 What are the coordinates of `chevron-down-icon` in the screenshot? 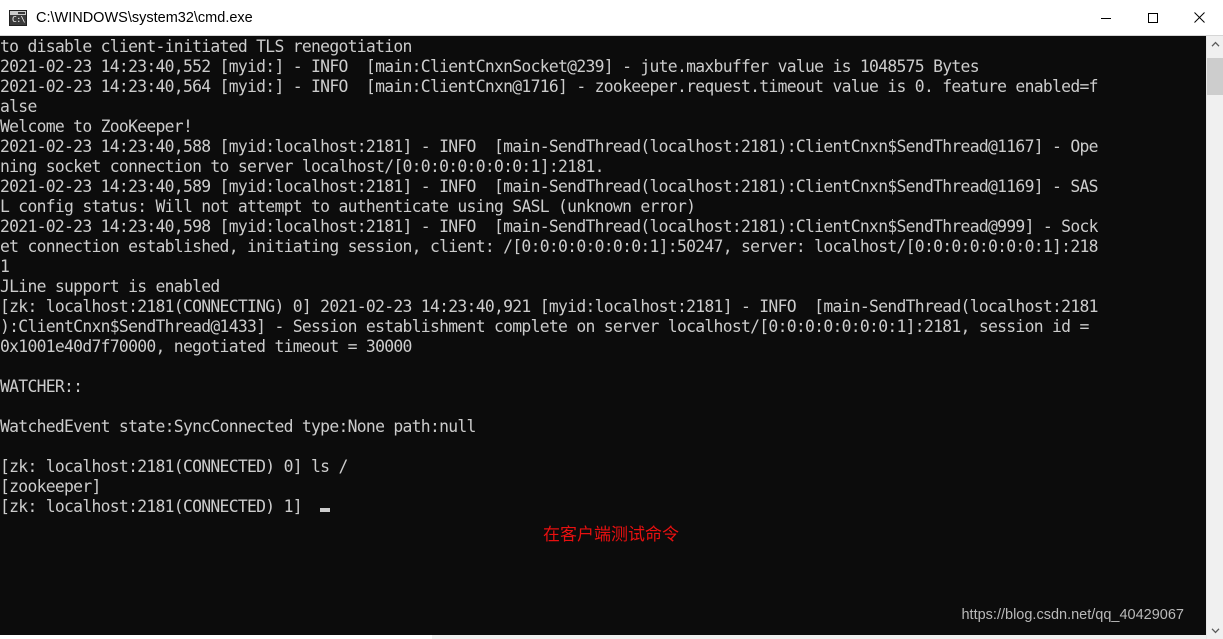 It's located at (1215, 631).